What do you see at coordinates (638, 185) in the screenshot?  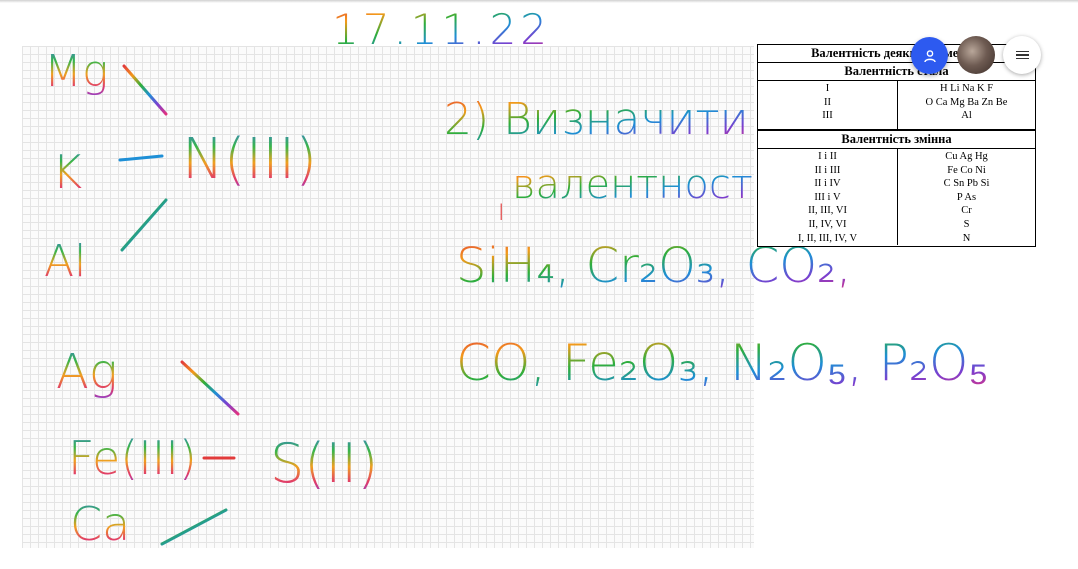 I see `task-line2: валентності` at bounding box center [638, 185].